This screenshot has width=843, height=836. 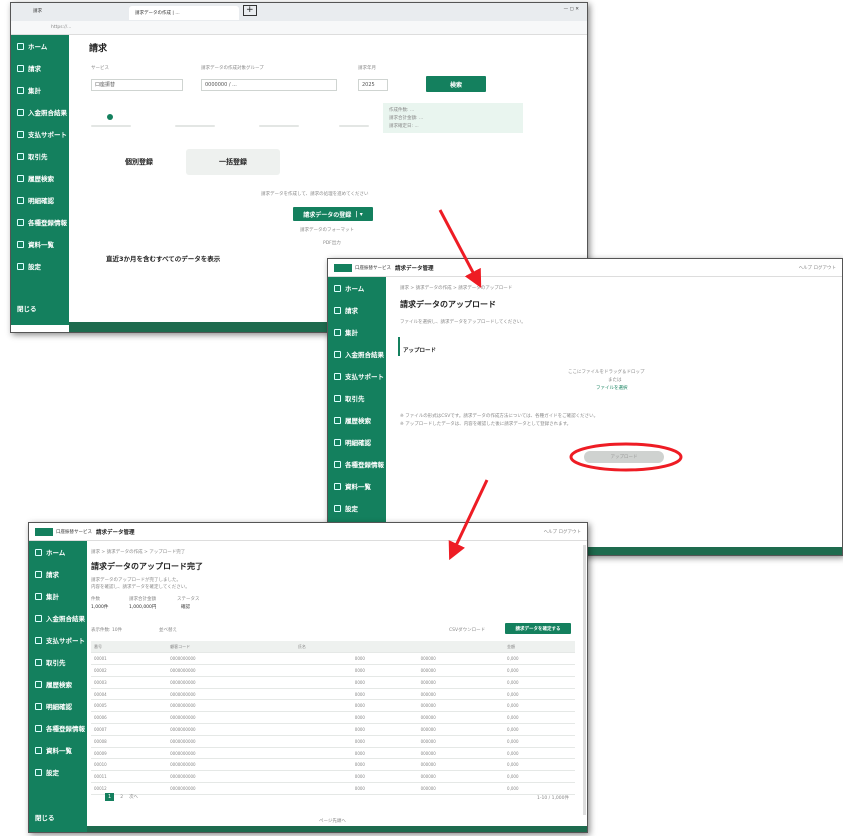 What do you see at coordinates (333, 706) in the screenshot?
I see `table-row: 00005 0000000000 0000 000000 0,000` at bounding box center [333, 706].